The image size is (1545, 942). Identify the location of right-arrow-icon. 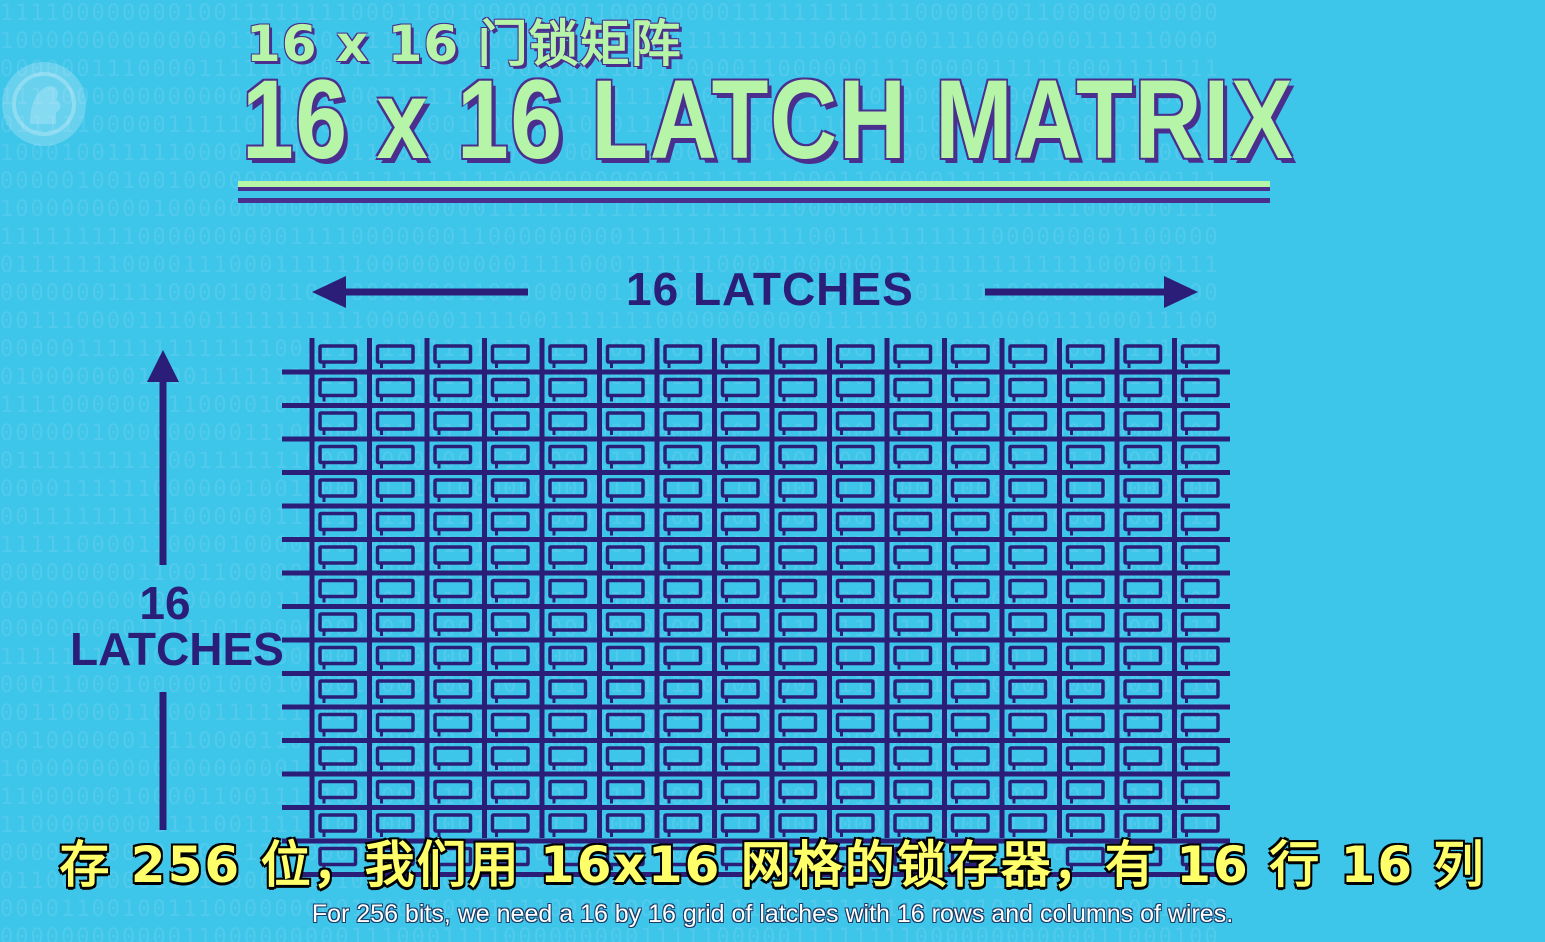
(1091, 292).